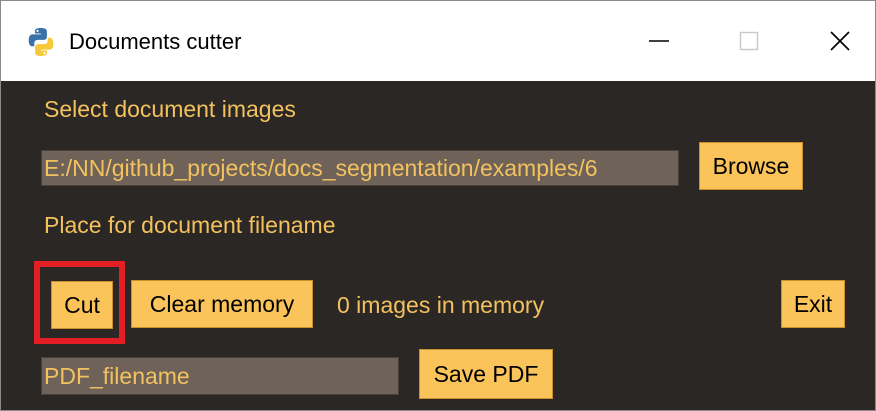 This screenshot has height=411, width=876. Describe the element at coordinates (441, 305) in the screenshot. I see `memory-status-label: 0 images in memory` at that location.